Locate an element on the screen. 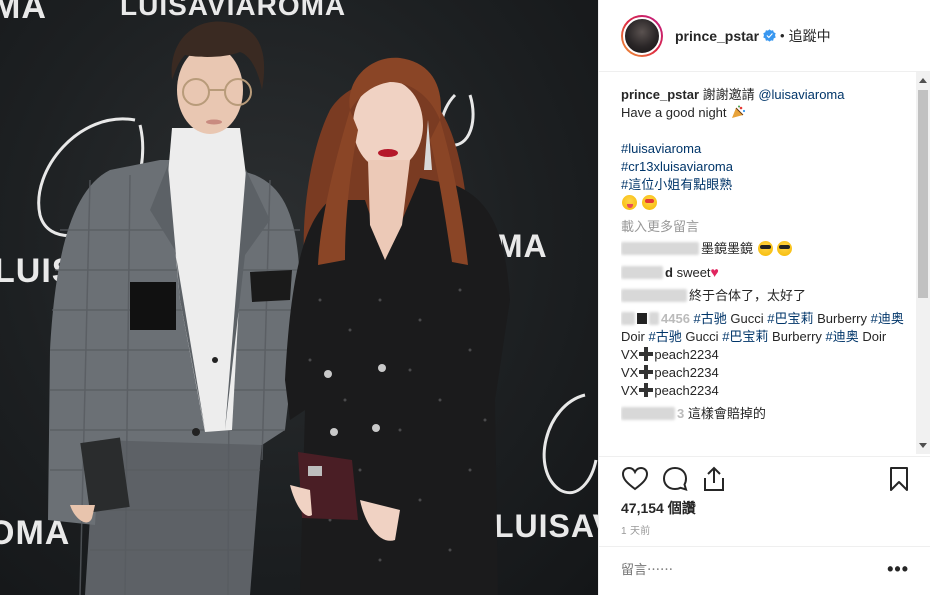 This screenshot has height=595, width=930. comment-item: 墨鏡墨鏡 is located at coordinates (766, 249).